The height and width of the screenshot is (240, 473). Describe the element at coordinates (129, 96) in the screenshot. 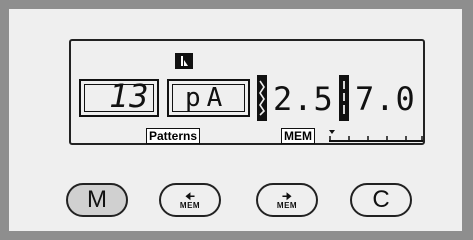

I see `pattern-number: 13` at that location.